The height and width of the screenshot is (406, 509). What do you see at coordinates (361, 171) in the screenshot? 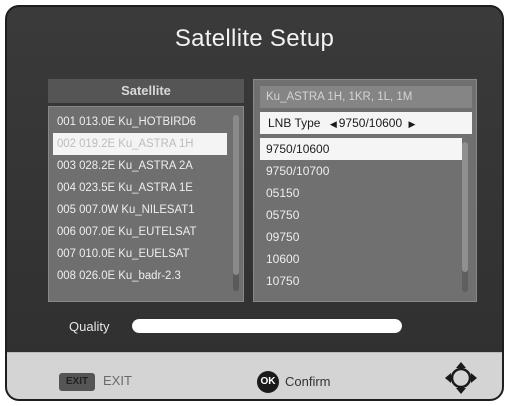
I see `lnb-option: 9750/10700` at bounding box center [361, 171].